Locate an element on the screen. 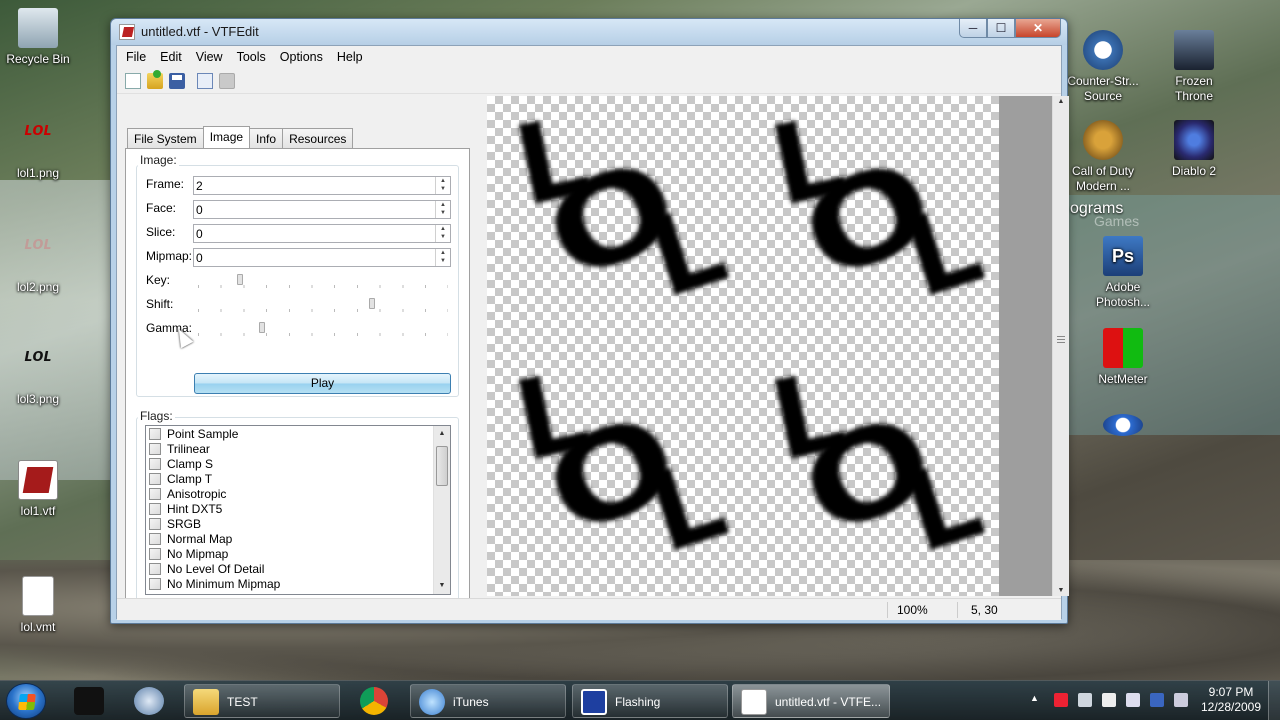  new-file-icon is located at coordinates (133, 81).